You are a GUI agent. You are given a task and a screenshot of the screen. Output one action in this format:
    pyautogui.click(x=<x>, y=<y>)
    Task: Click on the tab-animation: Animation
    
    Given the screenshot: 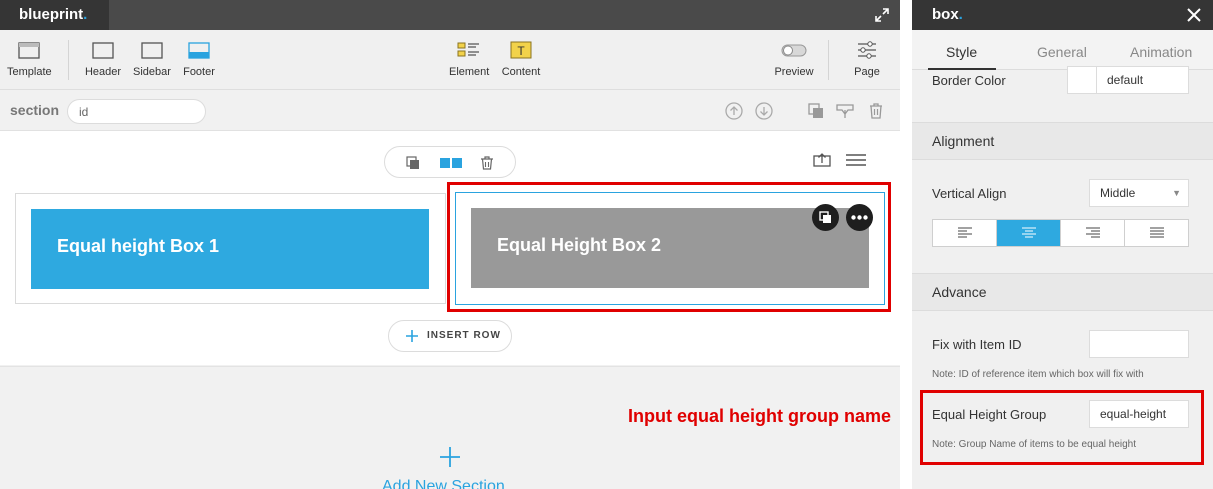 What is the action you would take?
    pyautogui.click(x=1161, y=52)
    